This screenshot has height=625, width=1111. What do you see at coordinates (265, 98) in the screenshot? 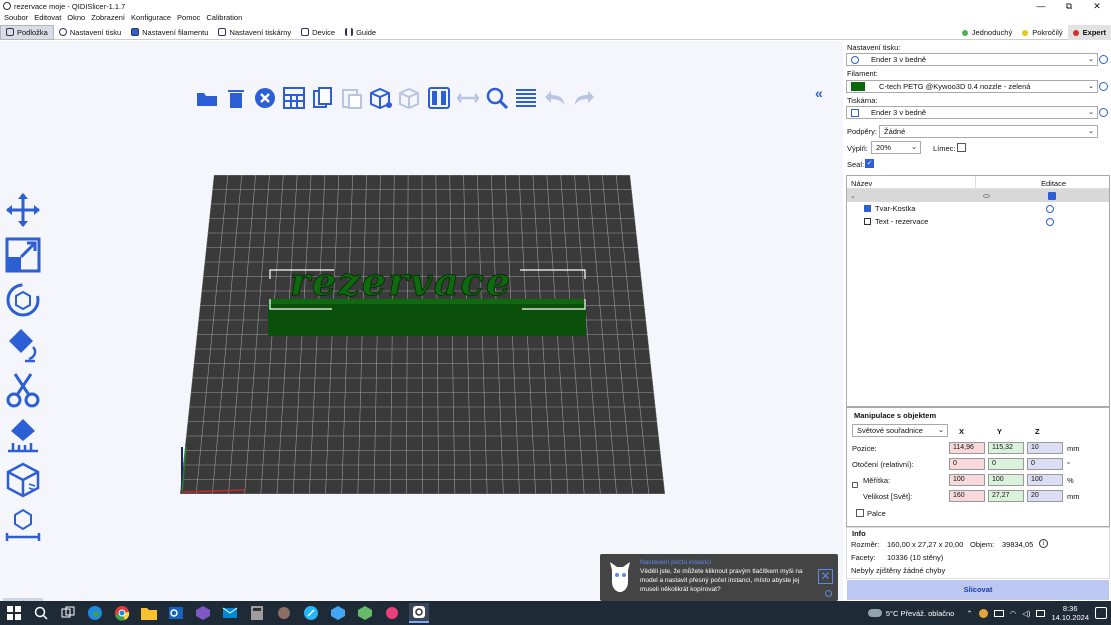
I see `delete-all-icon` at bounding box center [265, 98].